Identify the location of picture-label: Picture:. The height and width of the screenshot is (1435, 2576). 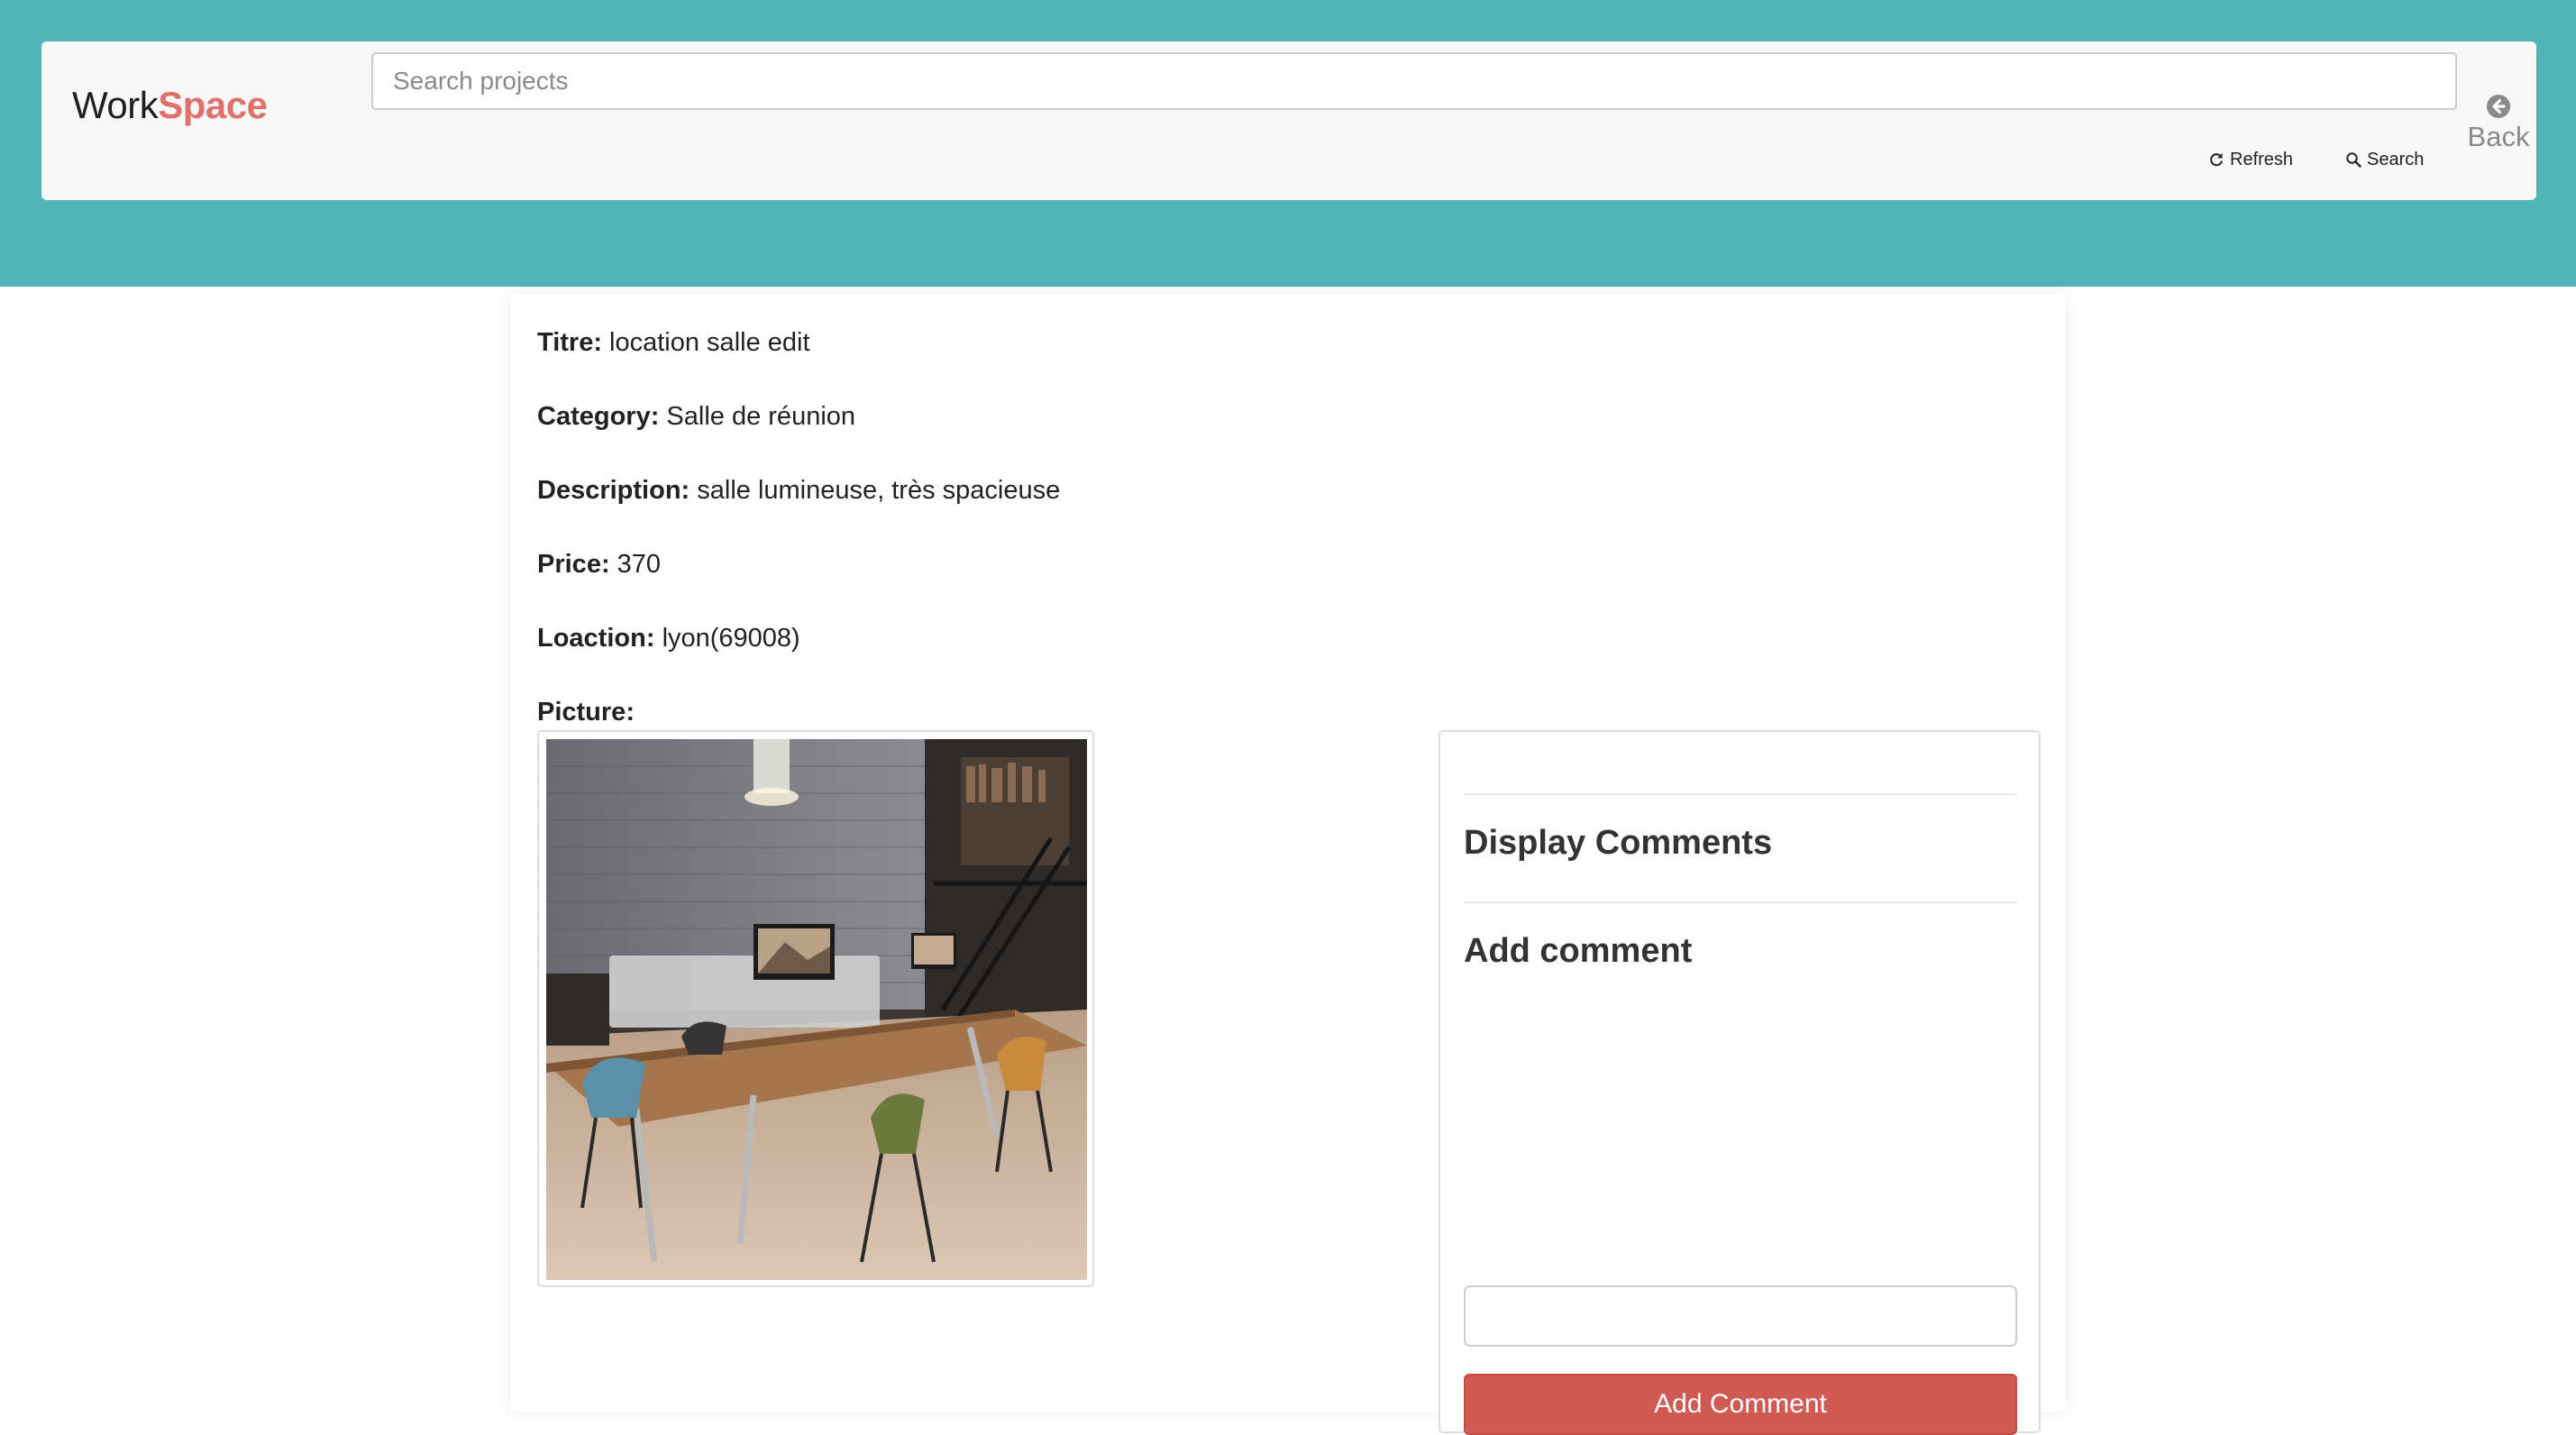
(586, 712).